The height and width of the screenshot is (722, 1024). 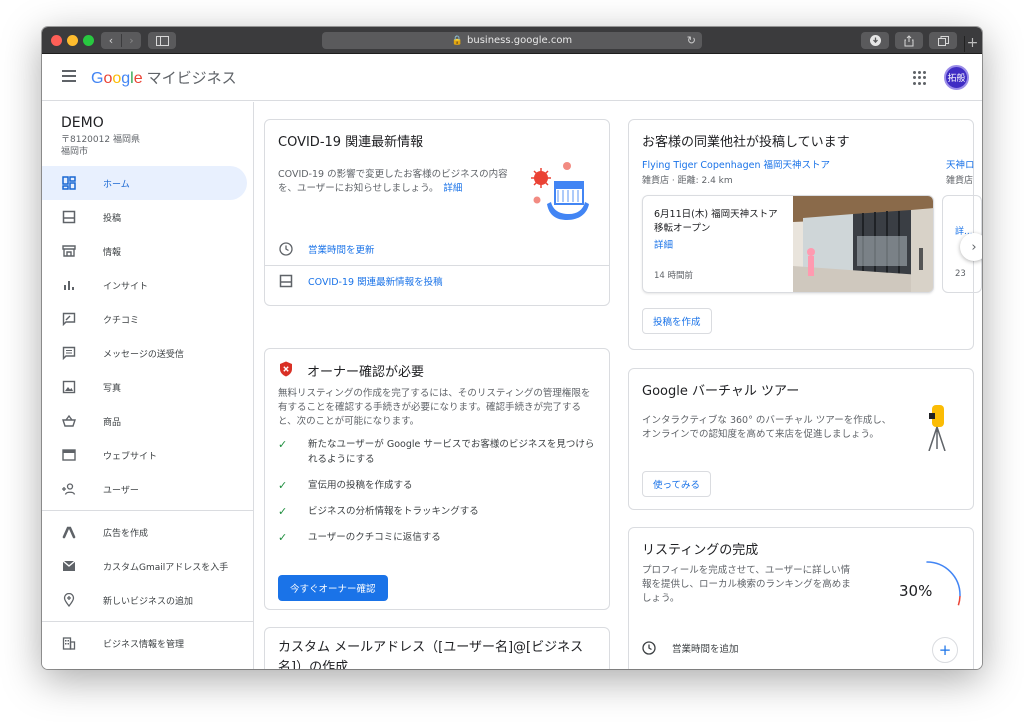 I want to click on competitor-post: 6月11日(木) 福岡天神ストア 移転オープン 詳細 14 時間前, so click(x=788, y=244).